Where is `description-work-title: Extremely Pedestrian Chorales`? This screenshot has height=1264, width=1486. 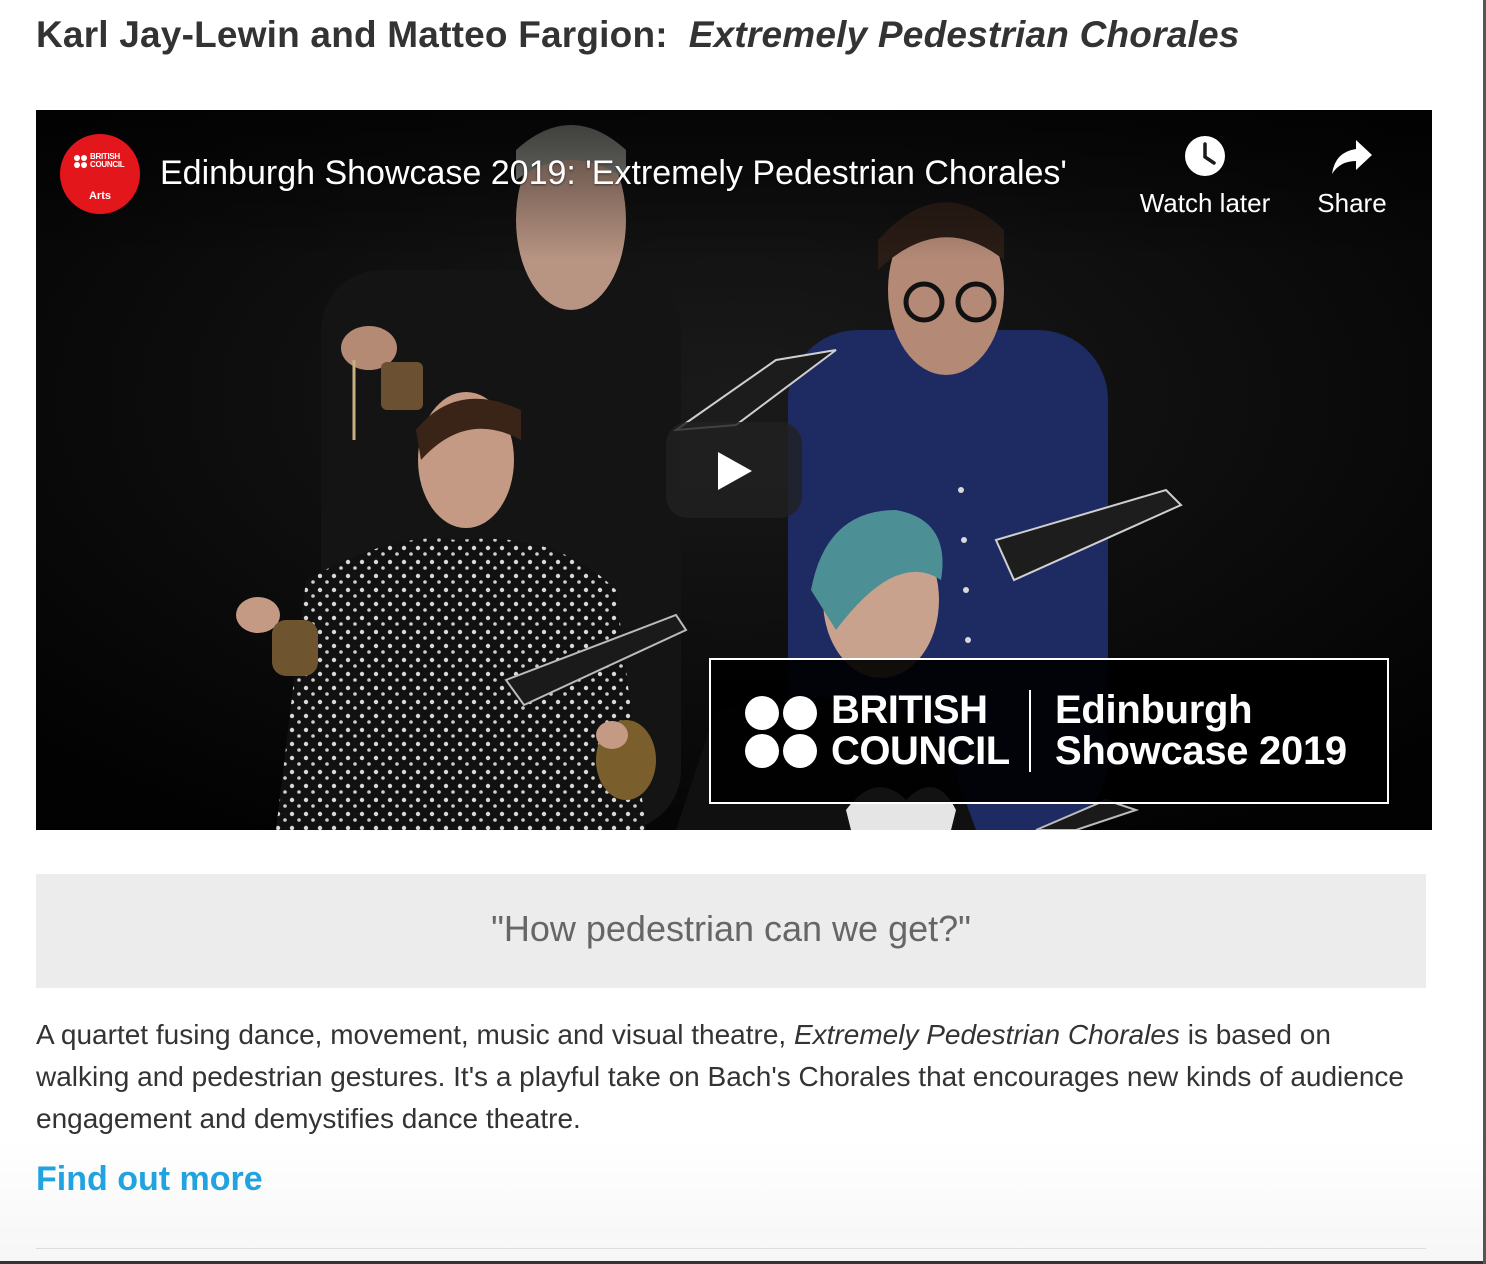
description-work-title: Extremely Pedestrian Chorales is located at coordinates (986, 1034).